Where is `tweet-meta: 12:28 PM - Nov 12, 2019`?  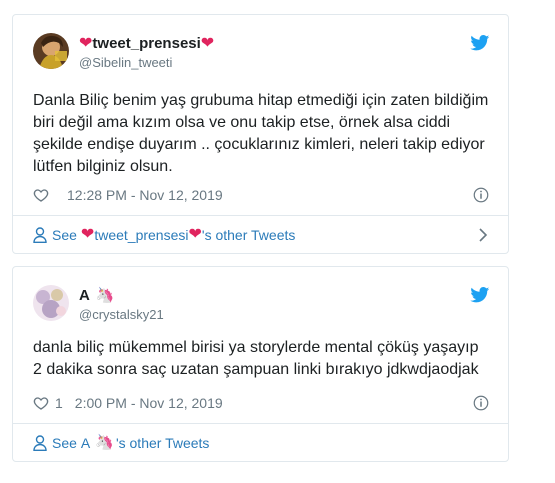 tweet-meta: 12:28 PM - Nov 12, 2019 is located at coordinates (261, 195).